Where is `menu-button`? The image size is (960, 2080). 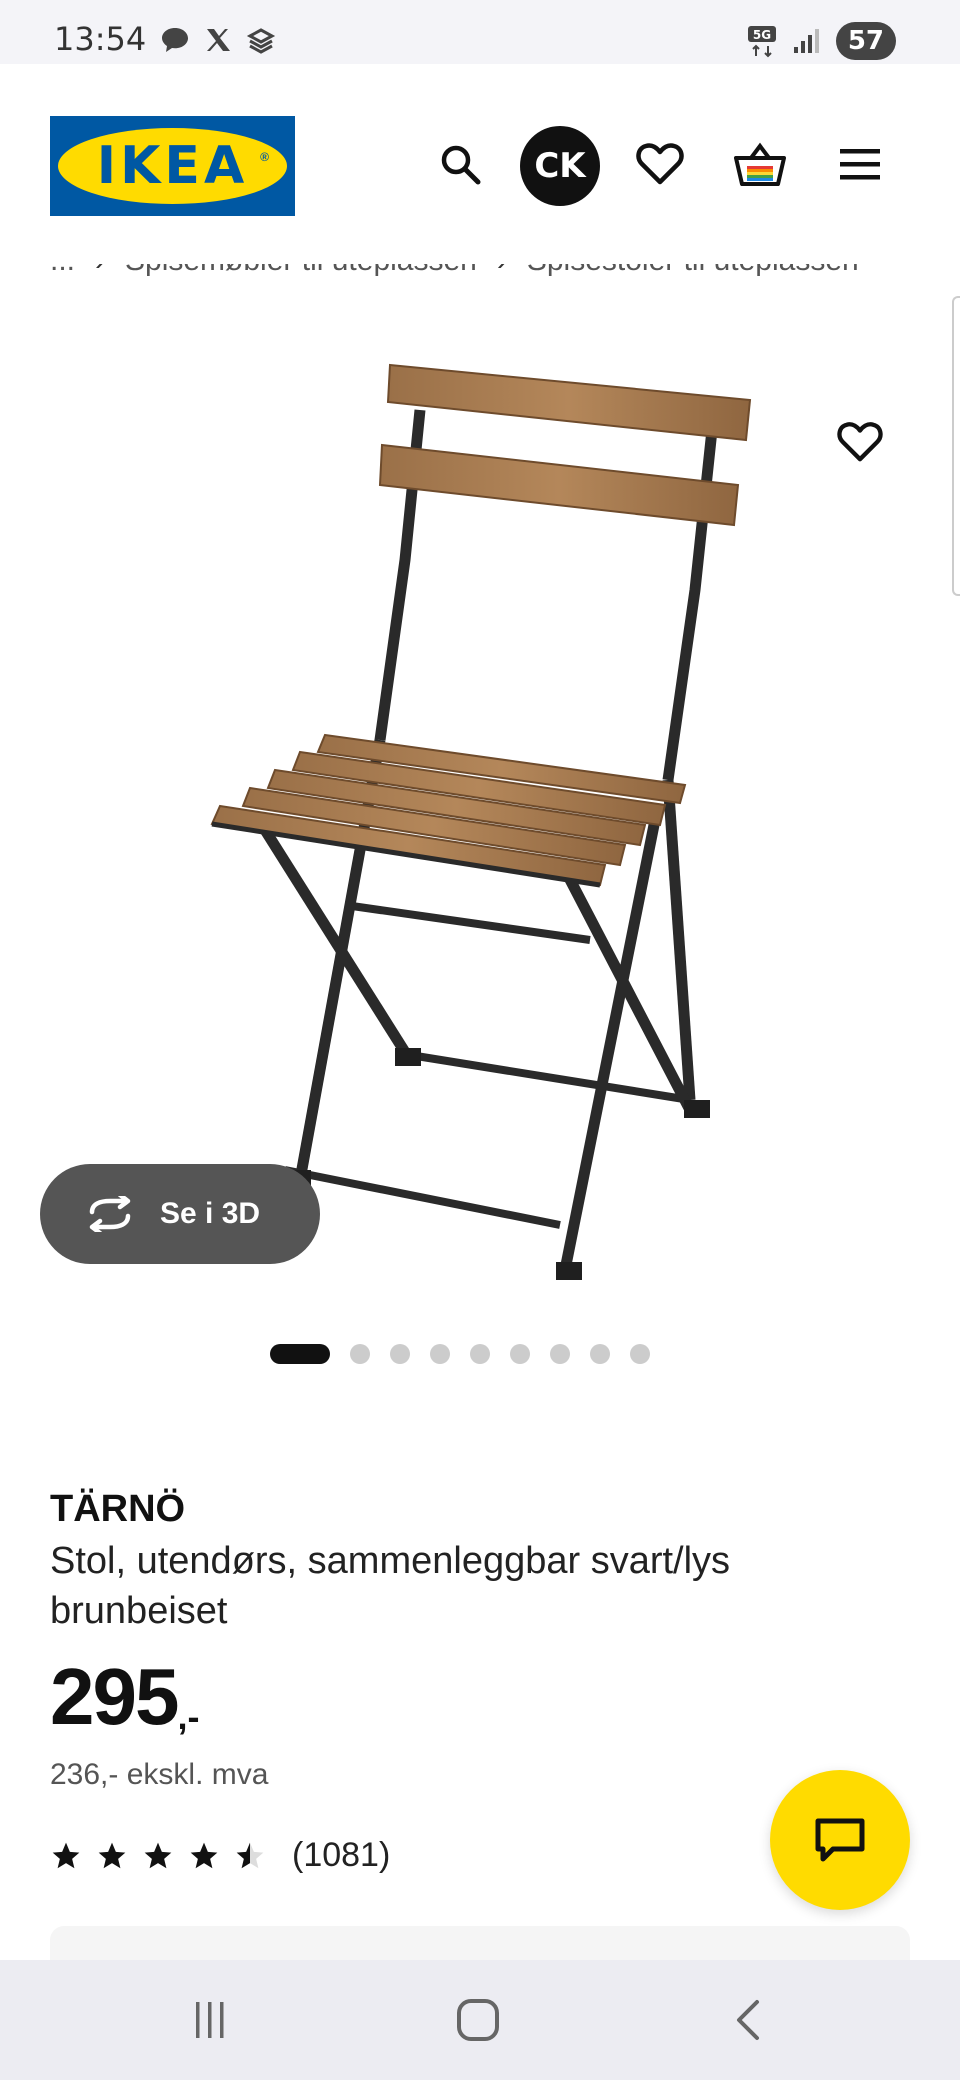
menu-button is located at coordinates (860, 164).